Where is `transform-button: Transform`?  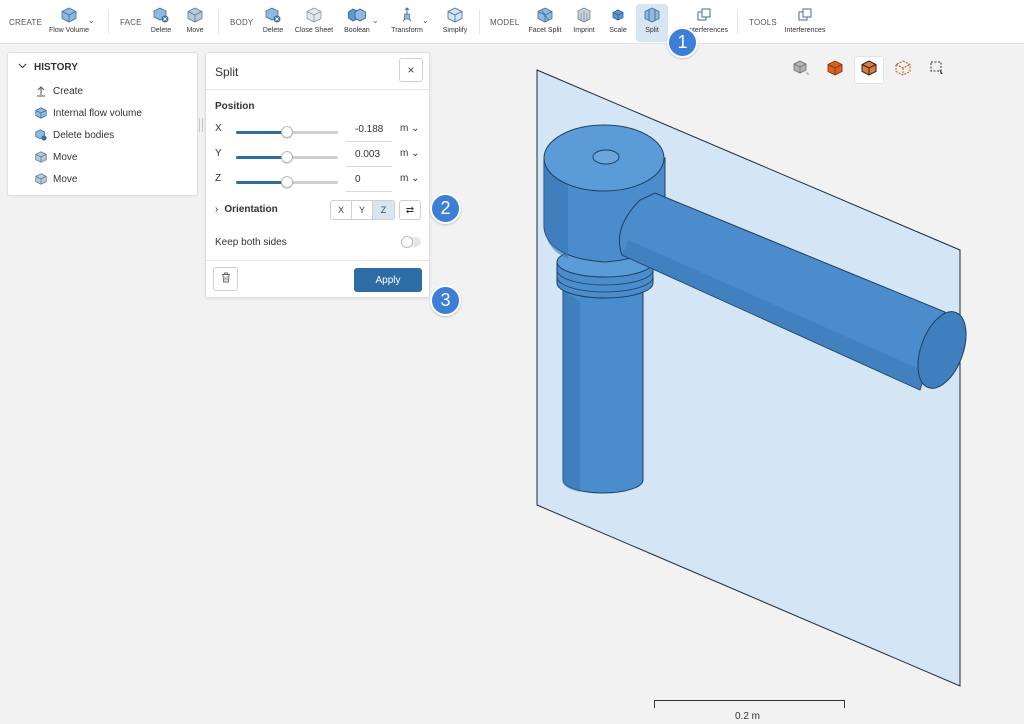 transform-button: Transform is located at coordinates (407, 23).